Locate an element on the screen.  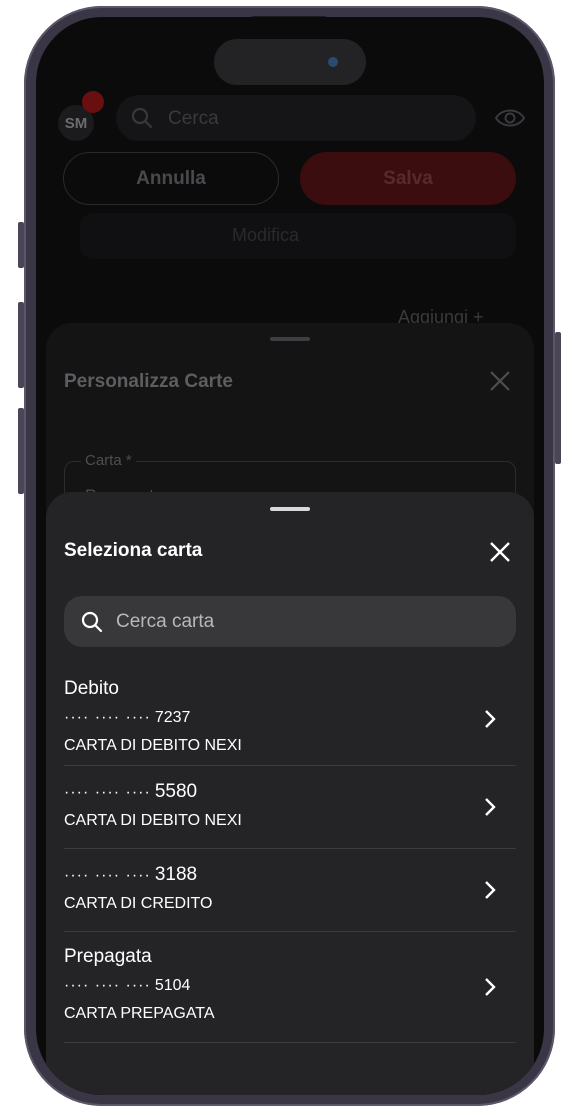
notification-dot is located at coordinates (93, 102).